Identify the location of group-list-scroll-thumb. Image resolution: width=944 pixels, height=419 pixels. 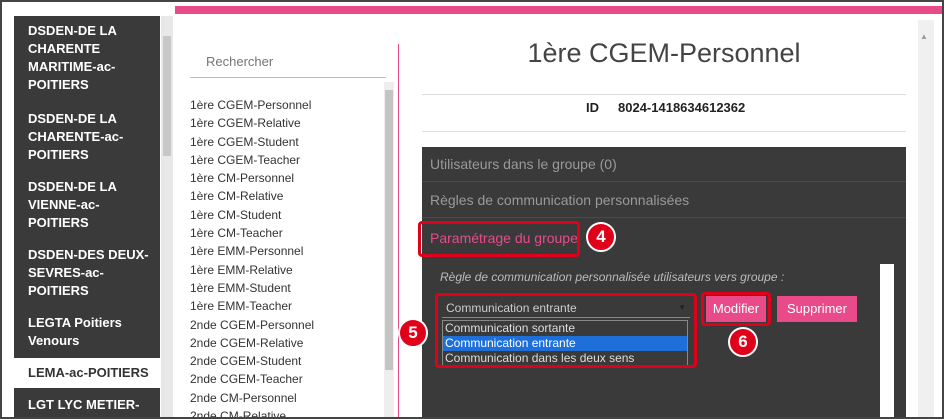
(389, 230).